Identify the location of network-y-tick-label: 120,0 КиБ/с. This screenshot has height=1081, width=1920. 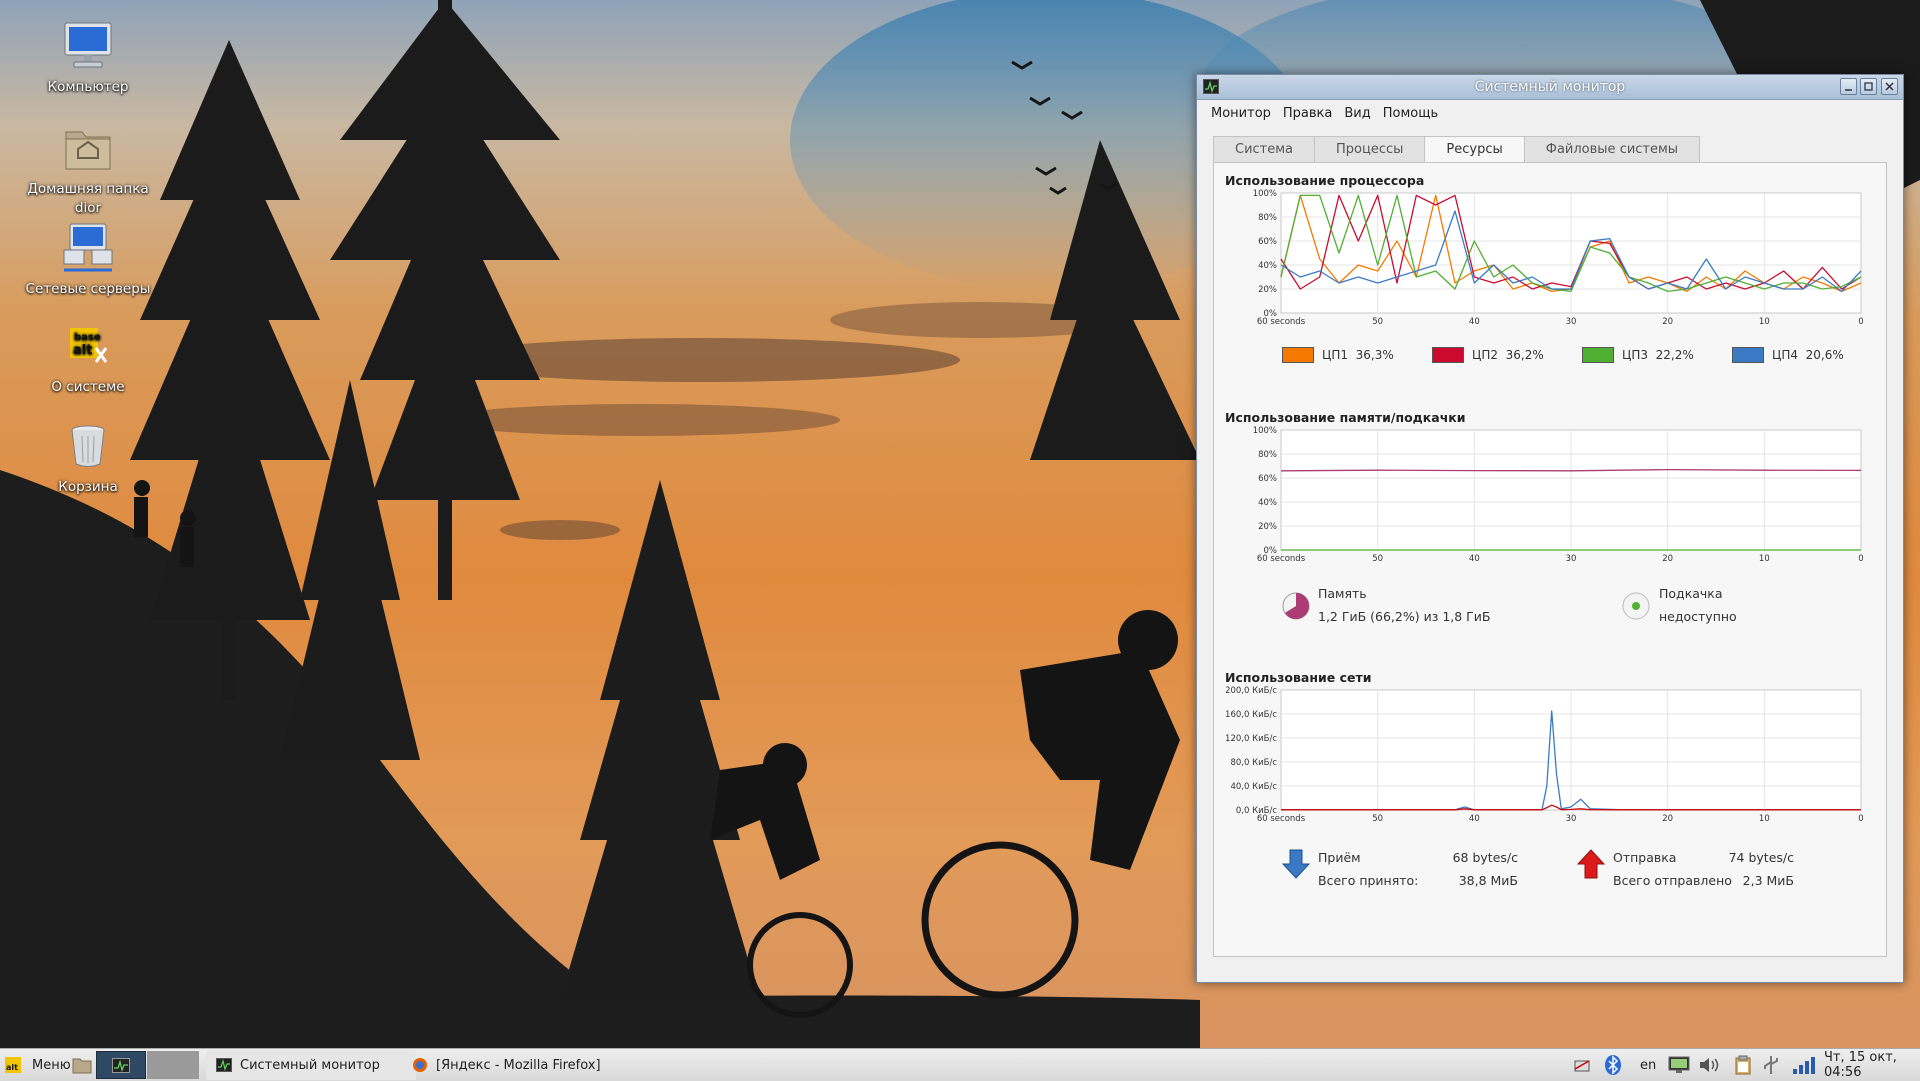
(1251, 739).